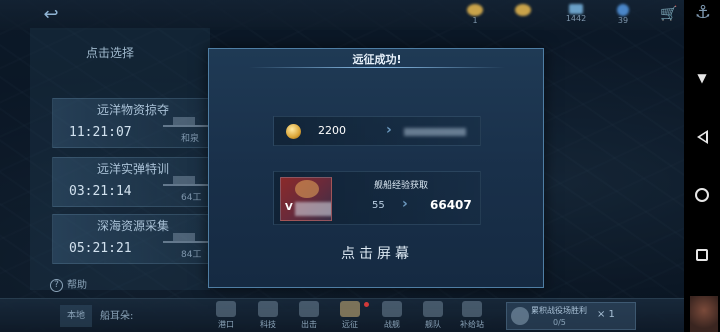  What do you see at coordinates (702, 166) in the screenshot?
I see `system-nav-bar: ▼` at bounding box center [702, 166].